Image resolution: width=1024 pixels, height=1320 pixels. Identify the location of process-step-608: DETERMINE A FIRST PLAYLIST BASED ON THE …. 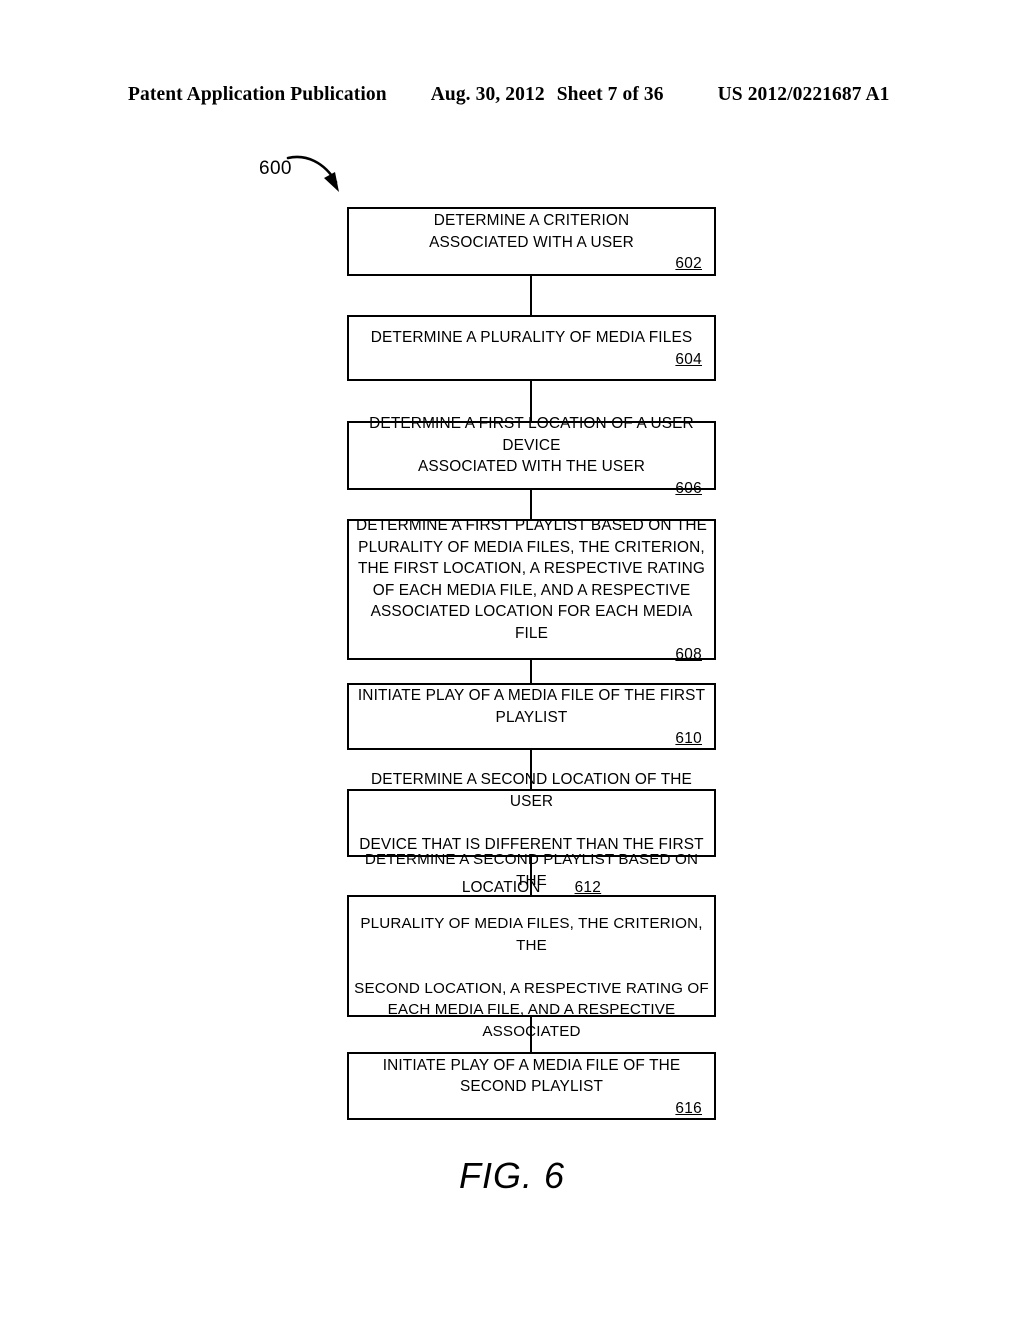
(531, 590).